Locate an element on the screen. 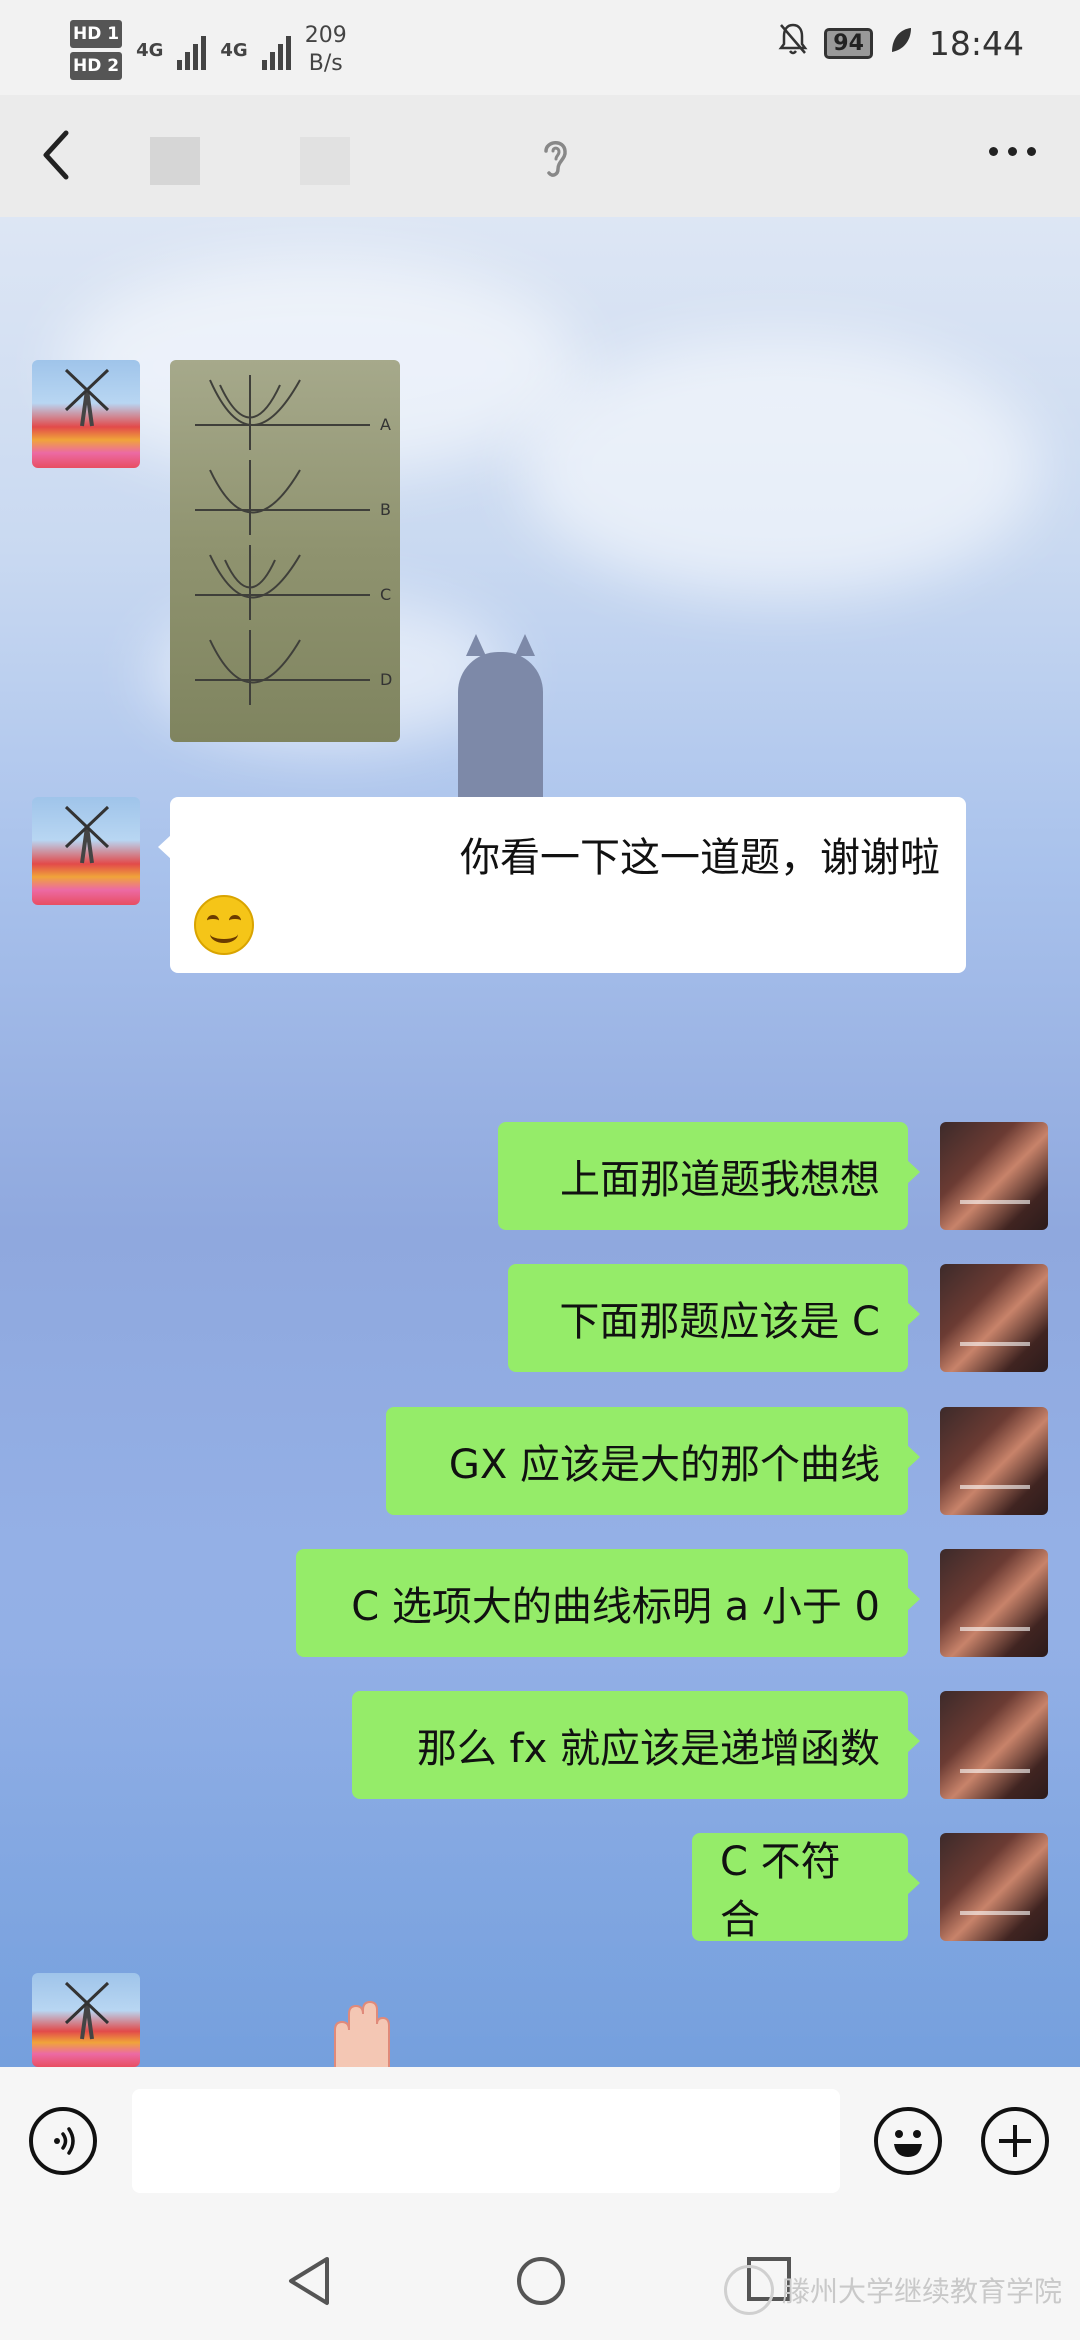  nav-back-triangle-icon is located at coordinates (309, 2281).